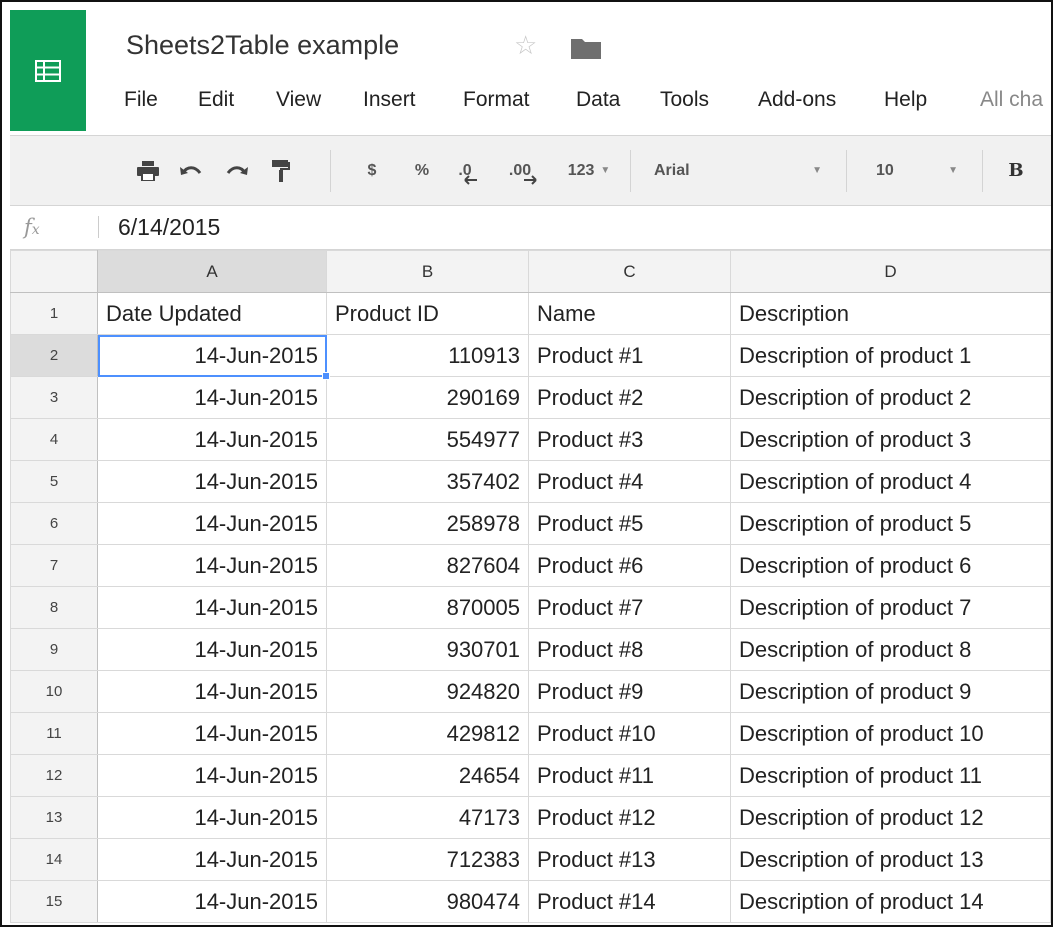 Image resolution: width=1053 pixels, height=927 pixels. I want to click on column-header-c: C, so click(629, 271).